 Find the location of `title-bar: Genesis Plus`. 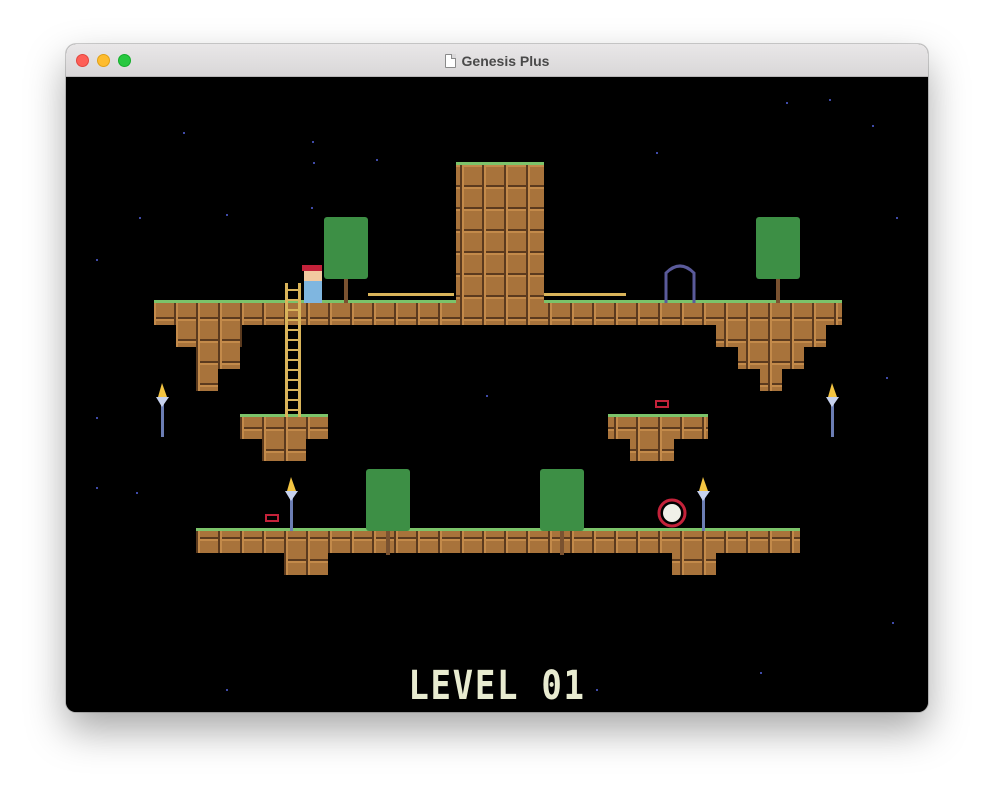

title-bar: Genesis Plus is located at coordinates (497, 60).